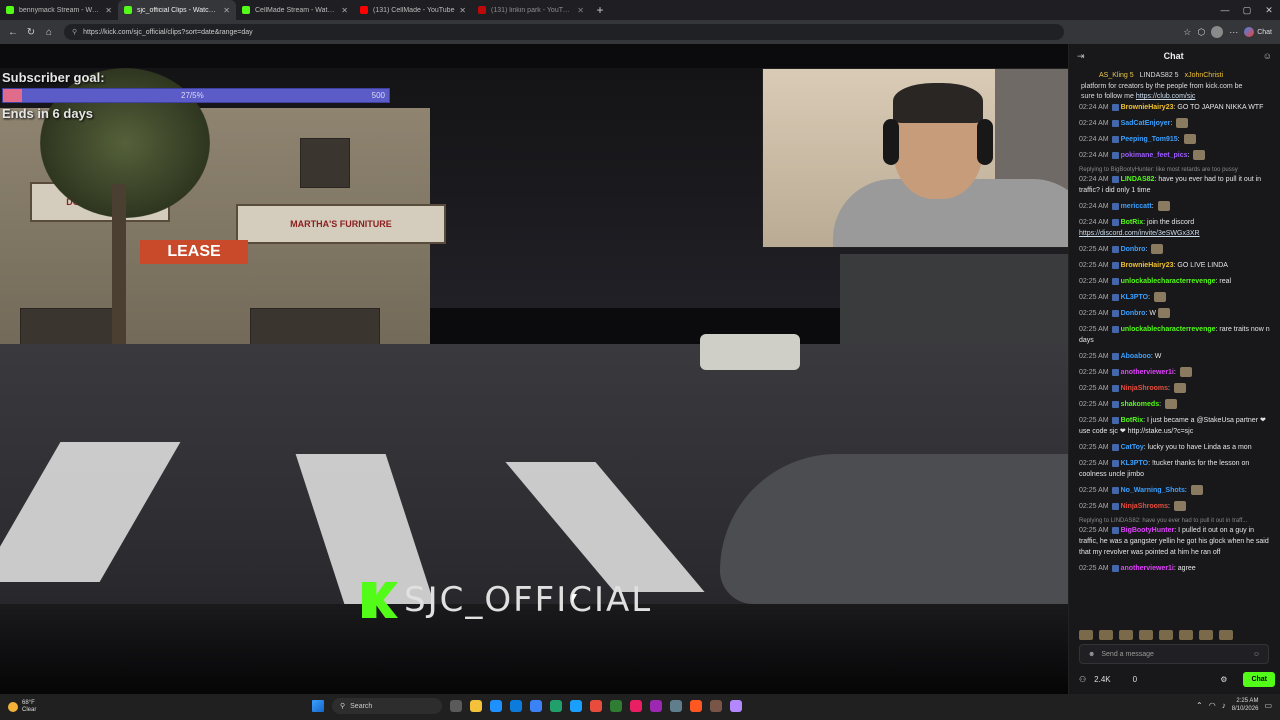 The height and width of the screenshot is (720, 1280). What do you see at coordinates (1217, 32) in the screenshot?
I see `avatar` at bounding box center [1217, 32].